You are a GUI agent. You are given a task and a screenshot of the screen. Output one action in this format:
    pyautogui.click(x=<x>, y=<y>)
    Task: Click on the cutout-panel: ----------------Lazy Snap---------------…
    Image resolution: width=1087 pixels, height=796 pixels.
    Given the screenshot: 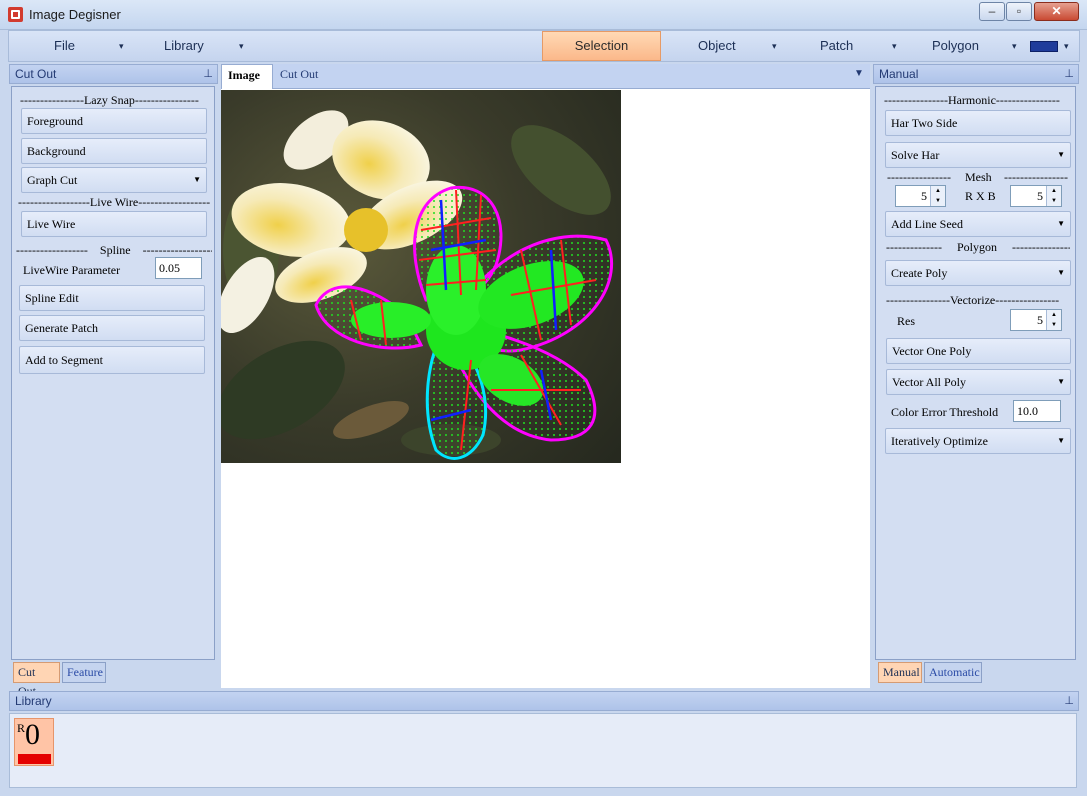 What is the action you would take?
    pyautogui.click(x=113, y=373)
    